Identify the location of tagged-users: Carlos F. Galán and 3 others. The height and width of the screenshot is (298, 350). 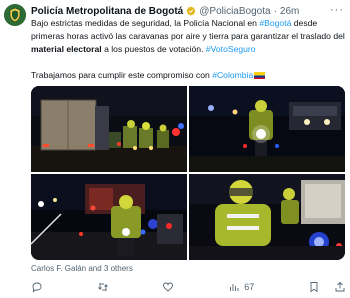
(82, 268).